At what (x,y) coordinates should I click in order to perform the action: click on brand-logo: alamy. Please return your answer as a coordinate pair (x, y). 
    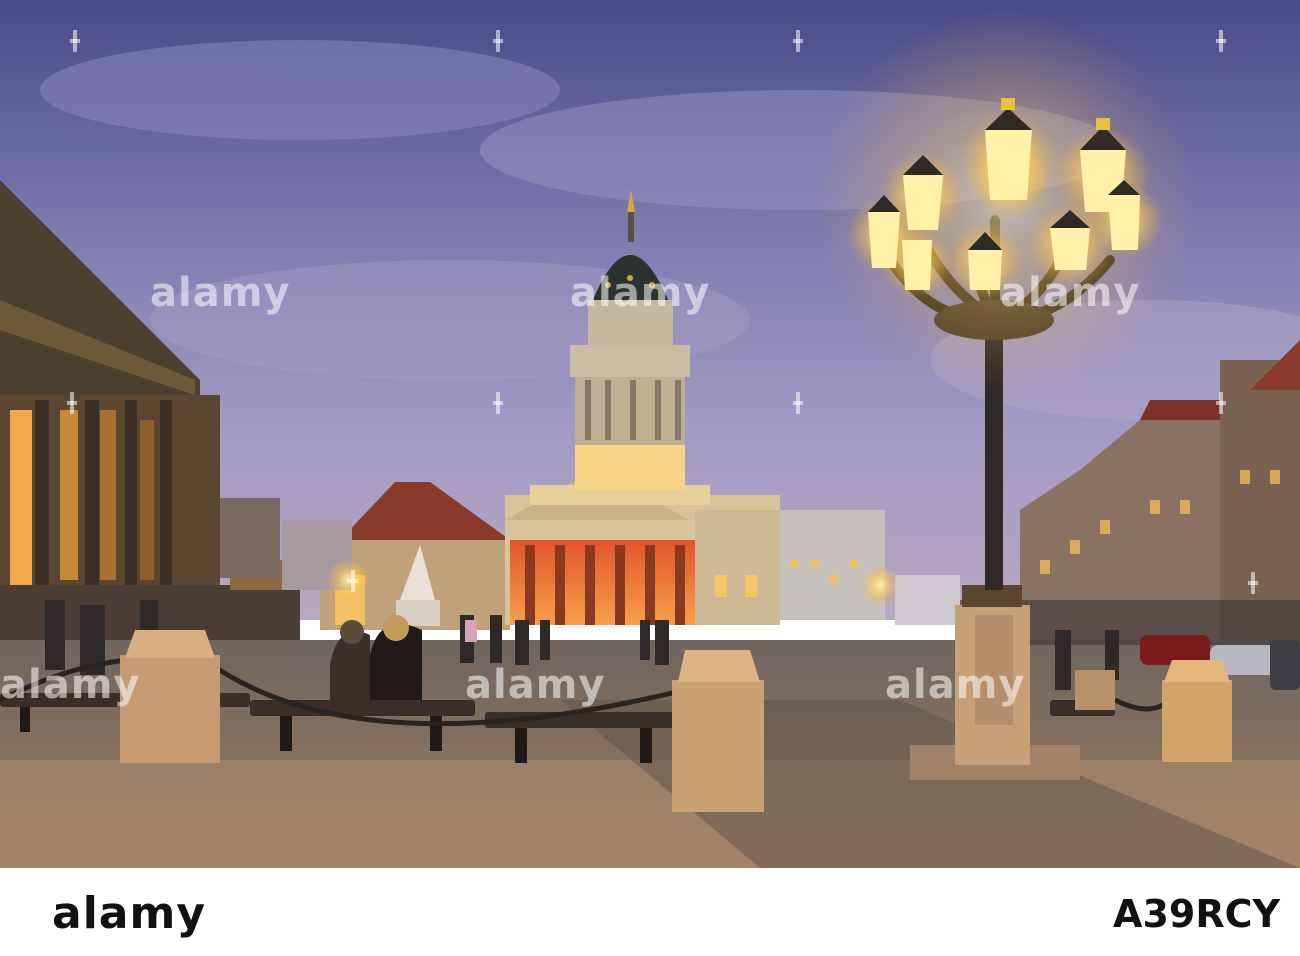
    Looking at the image, I should click on (129, 913).